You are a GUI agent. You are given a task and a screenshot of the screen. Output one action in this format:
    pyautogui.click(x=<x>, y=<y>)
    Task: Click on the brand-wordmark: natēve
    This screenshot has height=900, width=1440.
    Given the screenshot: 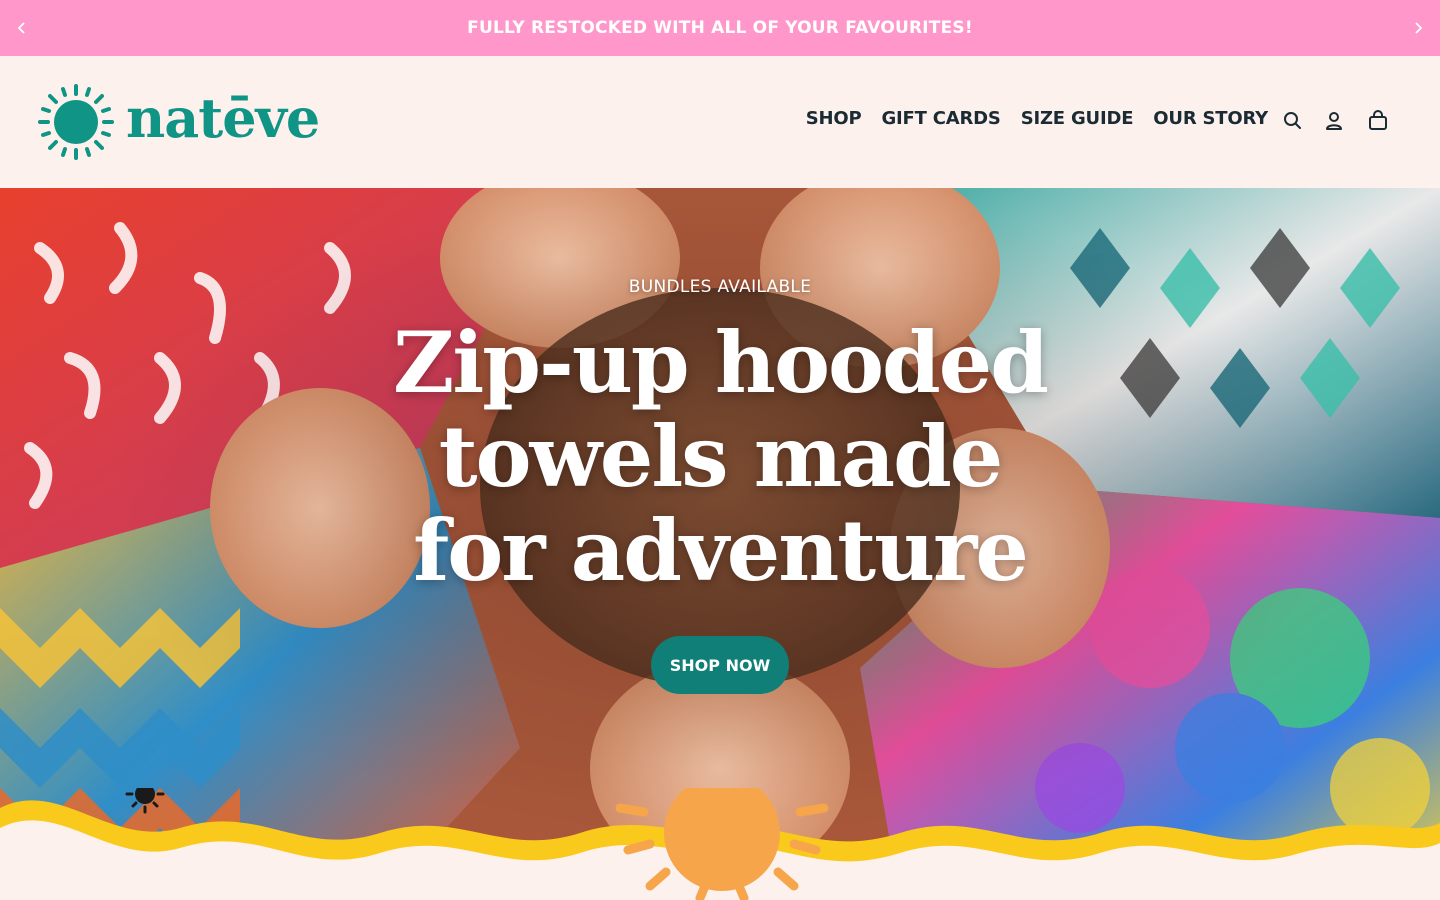 What is the action you would take?
    pyautogui.click(x=223, y=118)
    